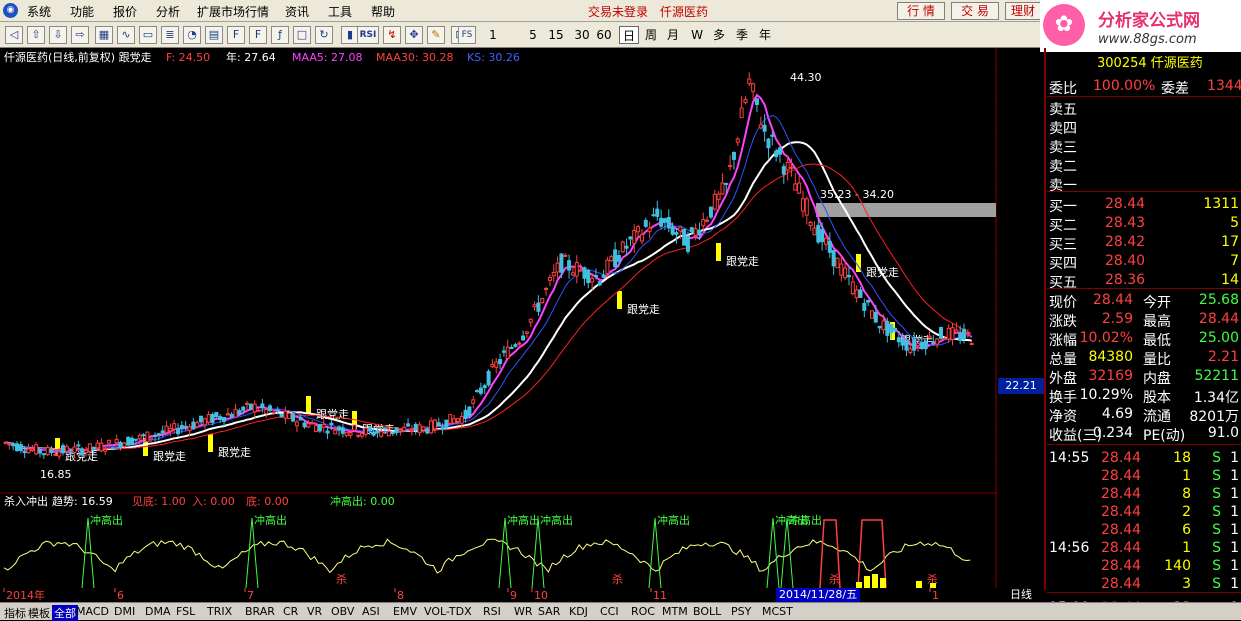 Image resolution: width=1241 pixels, height=621 pixels. Describe the element at coordinates (707, 611) in the screenshot. I see `tab-boll: BOLL` at that location.